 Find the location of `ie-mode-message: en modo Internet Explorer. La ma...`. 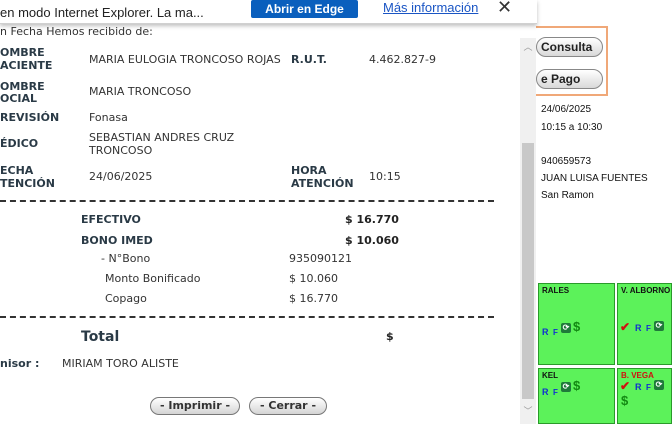

ie-mode-message: en modo Internet Explorer. La ma... is located at coordinates (102, 12).